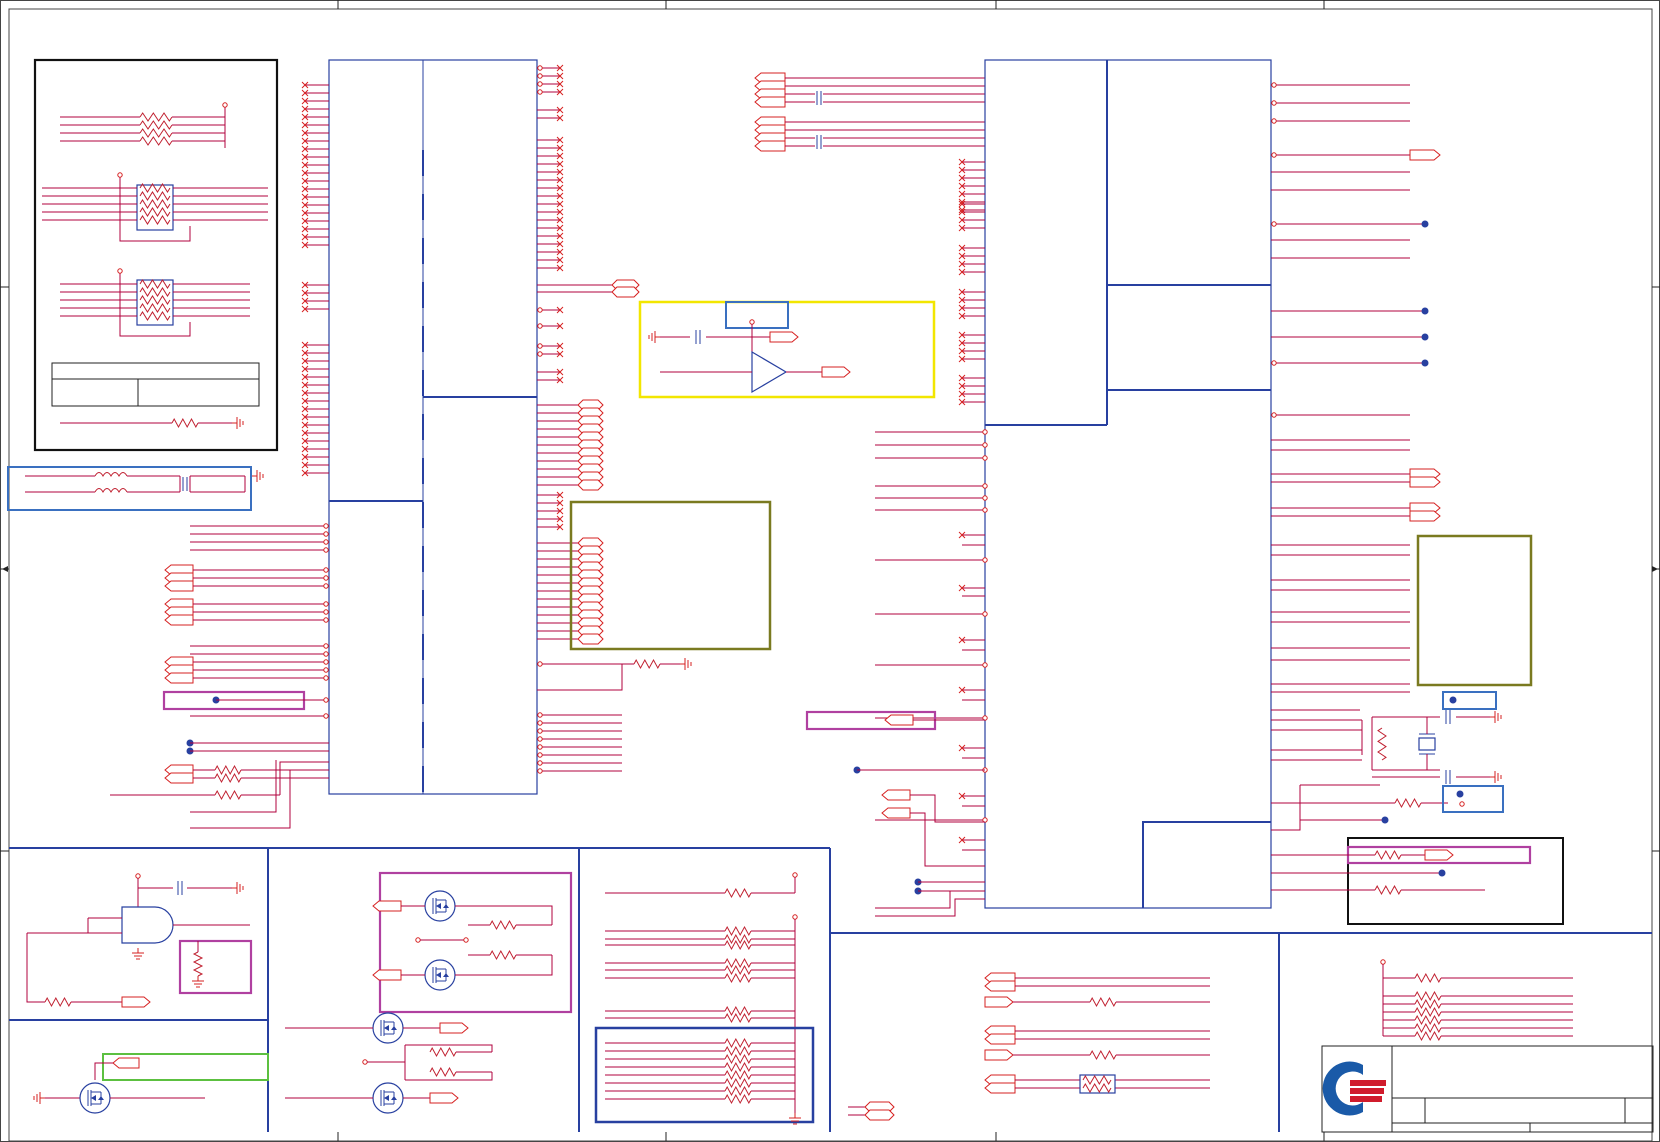  What do you see at coordinates (1029, 1046) in the screenshot?
I see `bottom-center-ports` at bounding box center [1029, 1046].